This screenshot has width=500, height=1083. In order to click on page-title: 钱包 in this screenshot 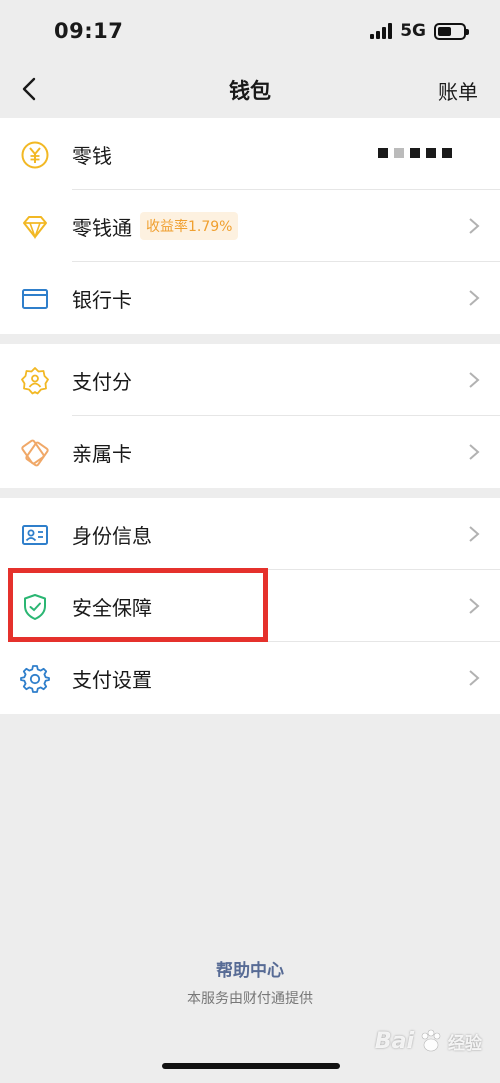, I will do `click(250, 91)`.